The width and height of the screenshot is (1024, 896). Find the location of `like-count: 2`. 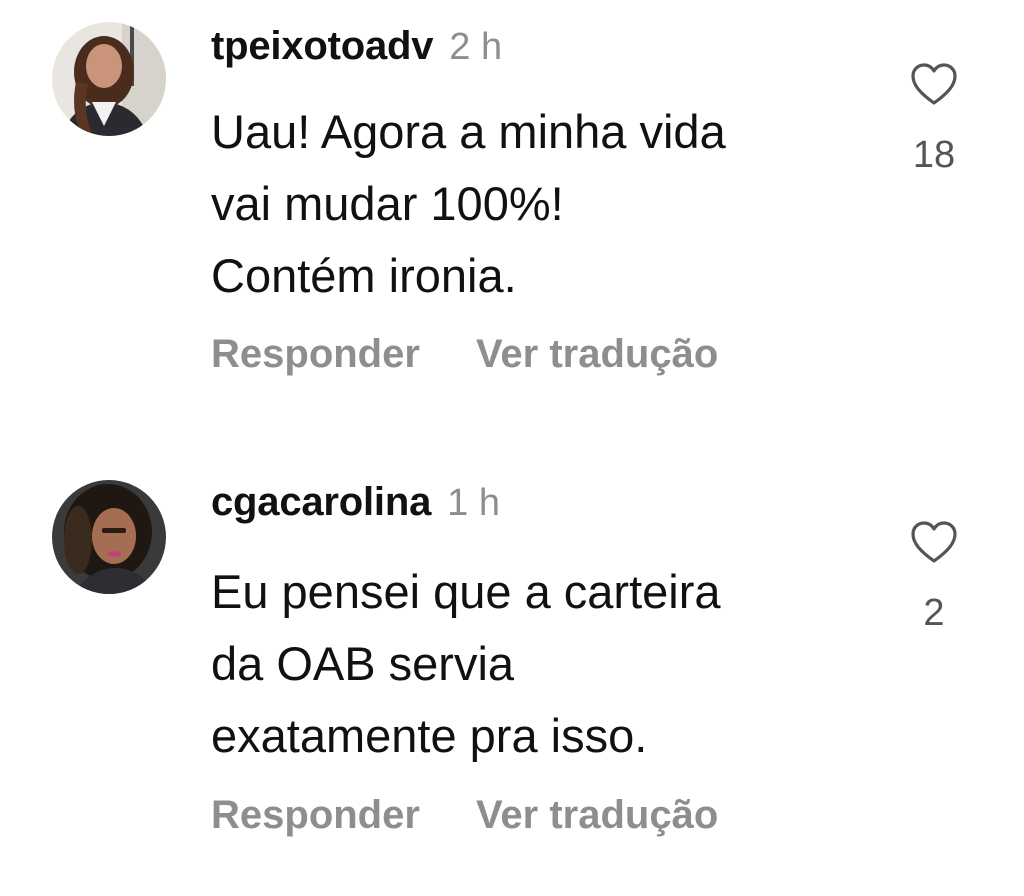

like-count: 2 is located at coordinates (934, 613).